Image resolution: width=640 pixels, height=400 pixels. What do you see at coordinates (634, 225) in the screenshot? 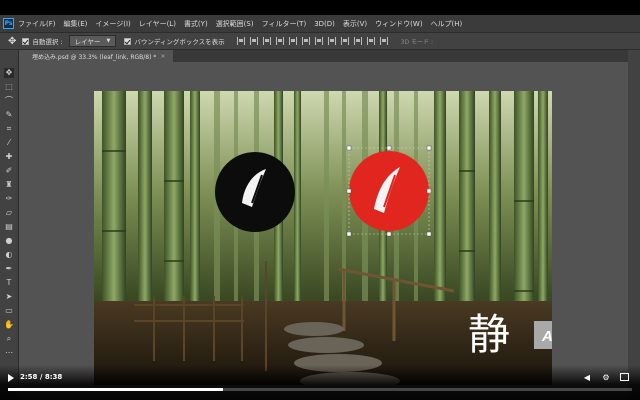
I see `panel-dock` at bounding box center [634, 225].